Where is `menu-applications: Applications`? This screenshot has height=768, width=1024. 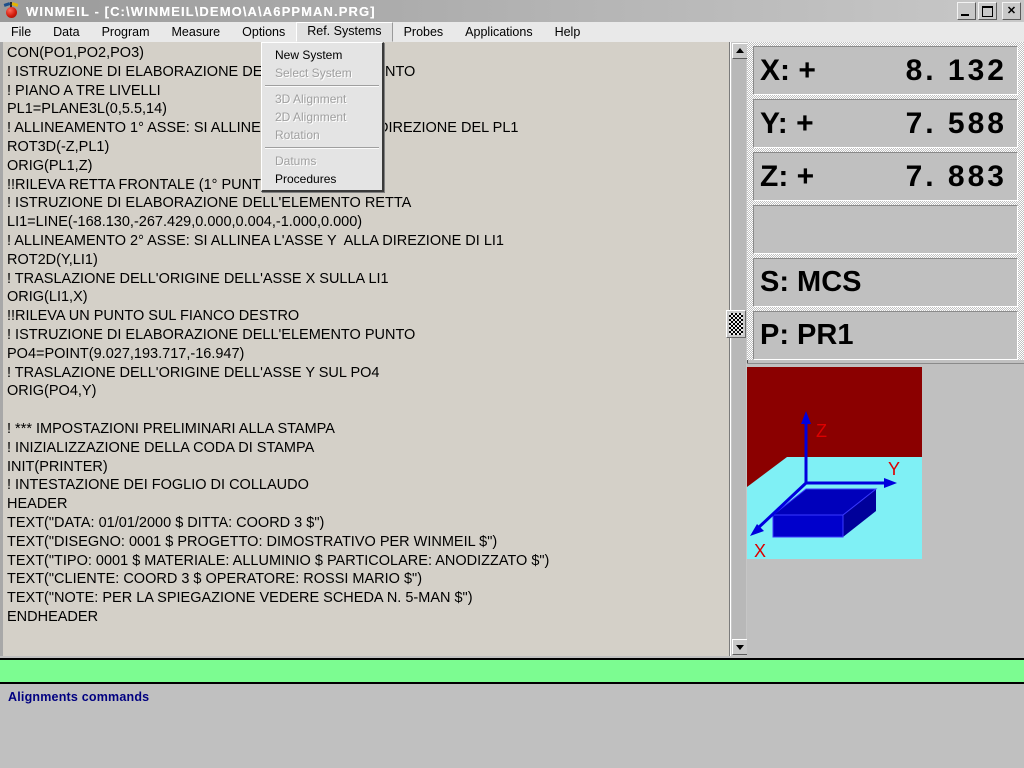 menu-applications: Applications is located at coordinates (498, 32).